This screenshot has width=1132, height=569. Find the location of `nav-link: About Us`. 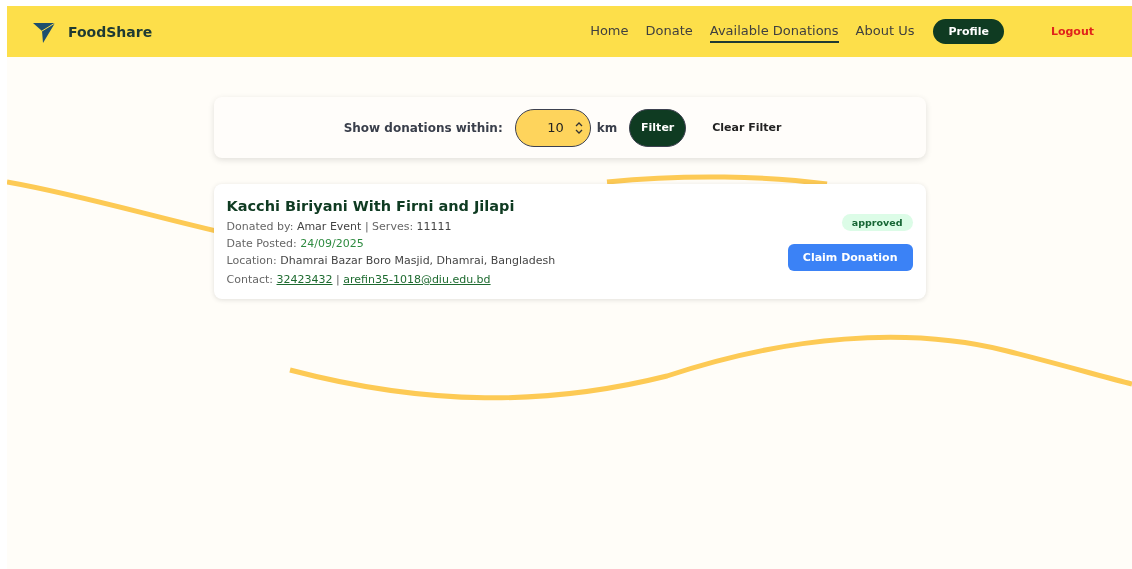

nav-link: About Us is located at coordinates (885, 31).